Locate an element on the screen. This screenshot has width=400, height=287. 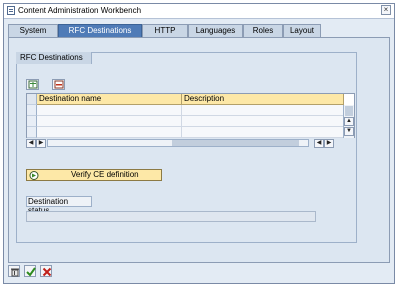
close-button: × is located at coordinates (386, 10).